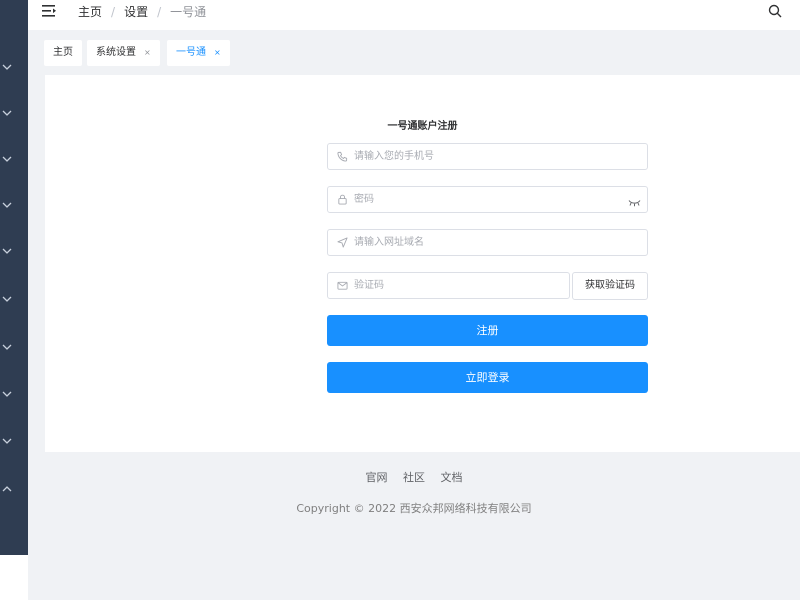  I want to click on tab-yihaotong: 一号通 ×, so click(198, 53).